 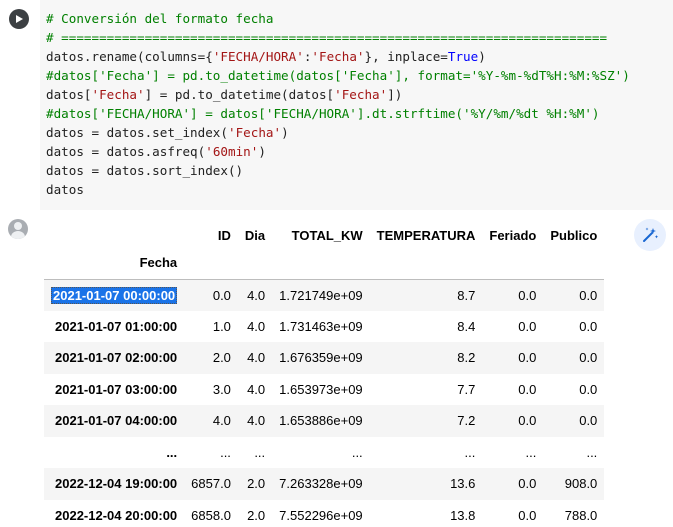 I want to click on column-header: TEMPERATURA, so click(x=426, y=235).